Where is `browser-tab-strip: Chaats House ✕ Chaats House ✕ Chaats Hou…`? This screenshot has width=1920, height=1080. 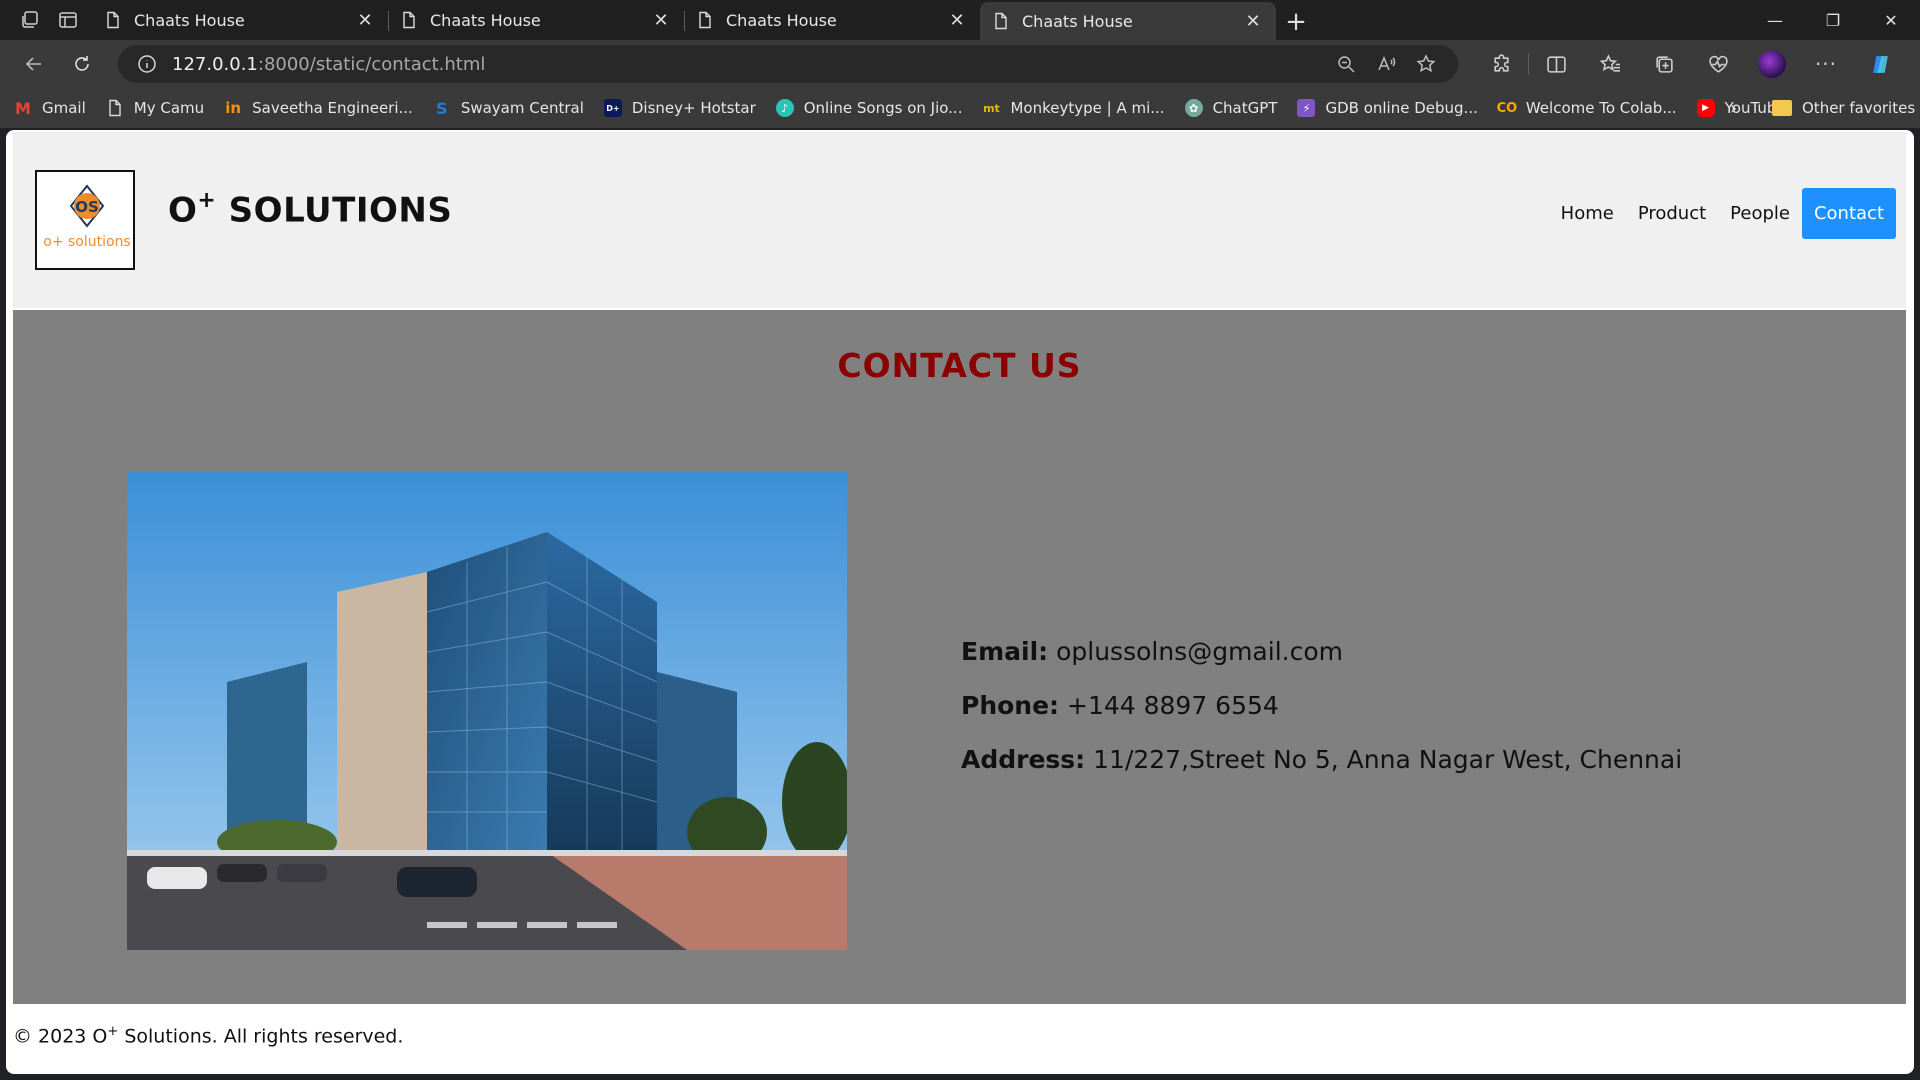
browser-tab-strip: Chaats House ✕ Chaats House ✕ Chaats Hou… is located at coordinates (960, 20).